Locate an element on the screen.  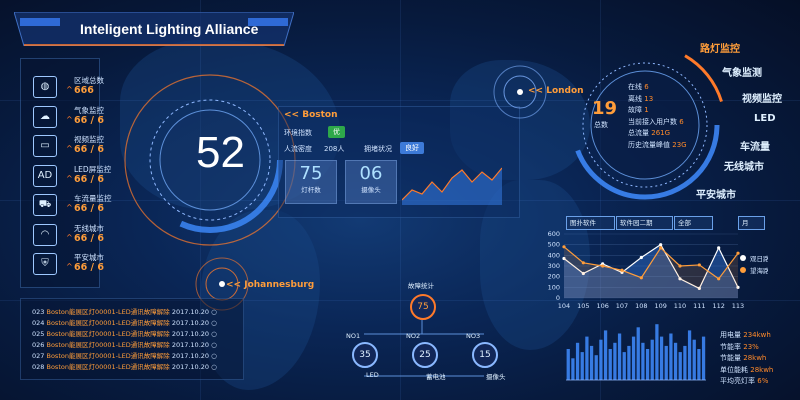
menu-item: 车流量 is located at coordinates (755, 145).